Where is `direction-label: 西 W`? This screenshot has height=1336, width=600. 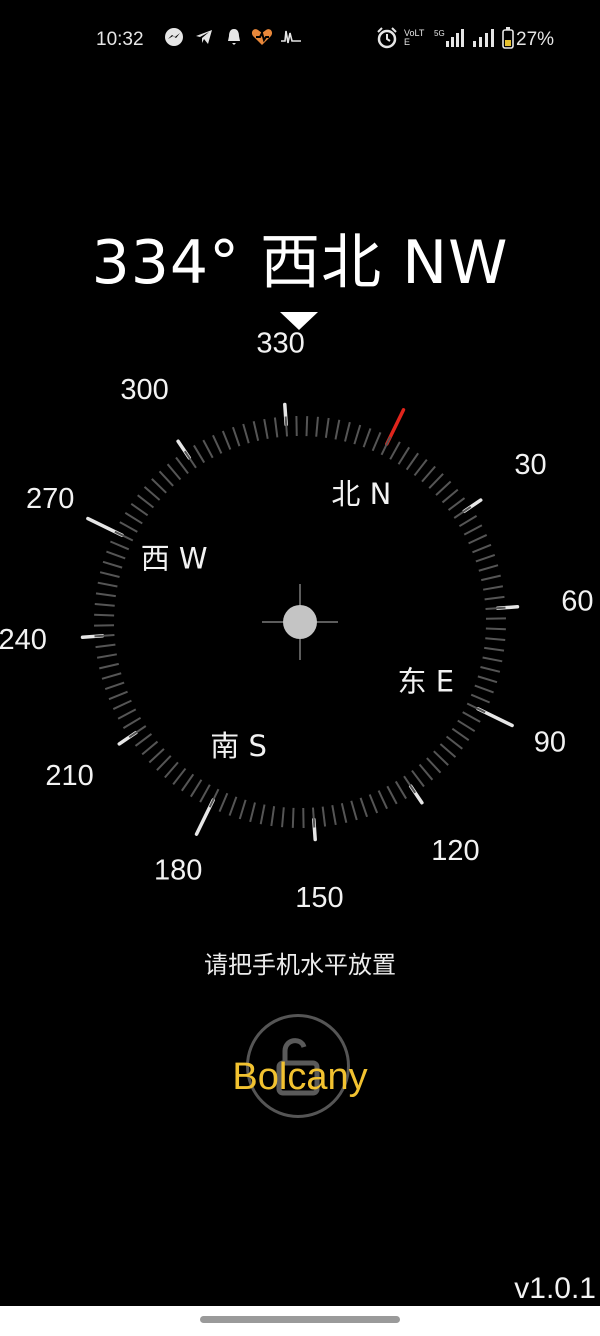
direction-label: 西 W is located at coordinates (174, 559).